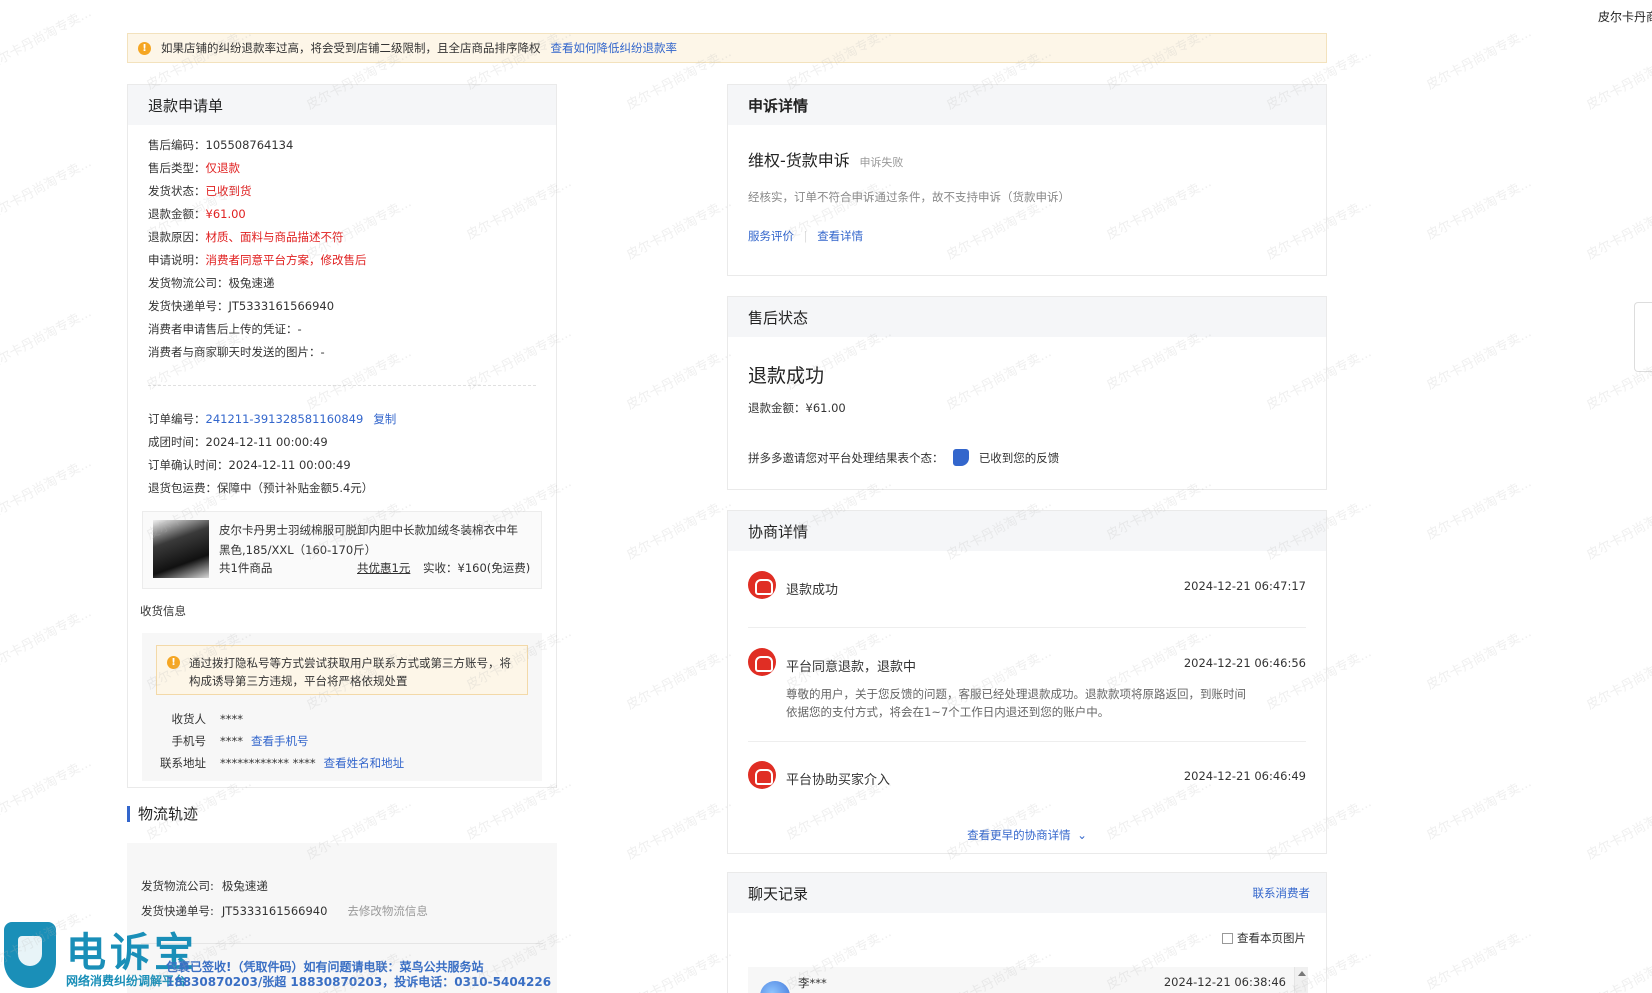  Describe the element at coordinates (186, 105) in the screenshot. I see `refund-form-title: 退款申请单` at that location.